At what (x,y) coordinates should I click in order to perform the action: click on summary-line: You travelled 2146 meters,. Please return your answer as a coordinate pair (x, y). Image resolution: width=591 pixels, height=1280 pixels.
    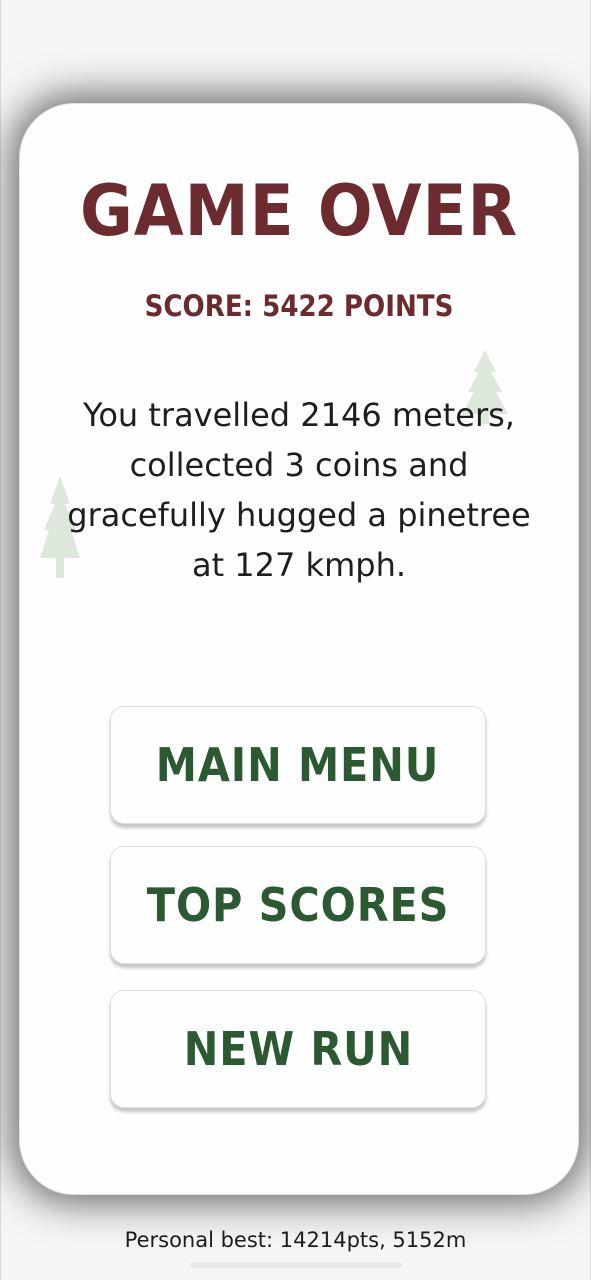
    Looking at the image, I should click on (299, 415).